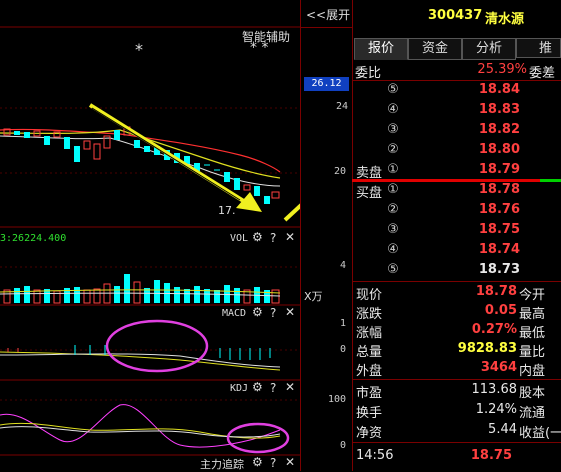 The width and height of the screenshot is (561, 472). Describe the element at coordinates (291, 212) in the screenshot. I see `up-arrow-annotation` at that location.